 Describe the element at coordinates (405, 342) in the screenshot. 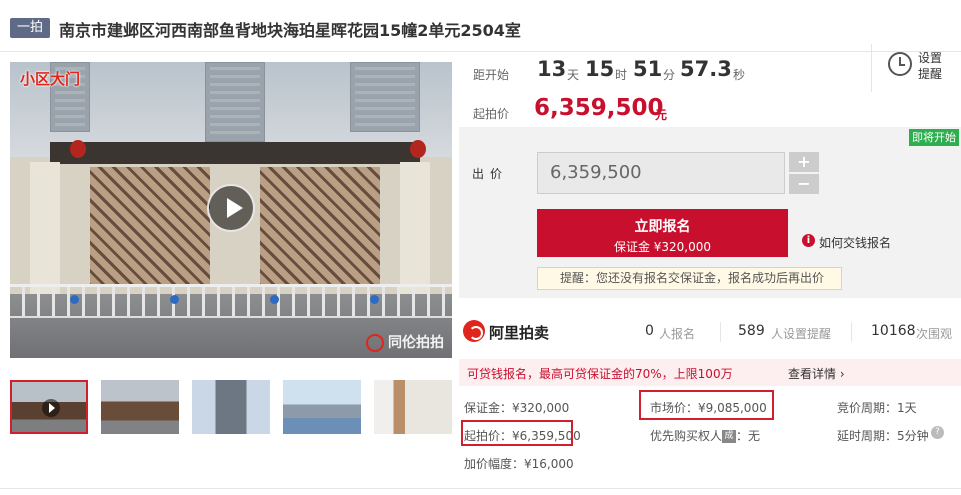

I see `watermark: 同伦拍拍` at that location.